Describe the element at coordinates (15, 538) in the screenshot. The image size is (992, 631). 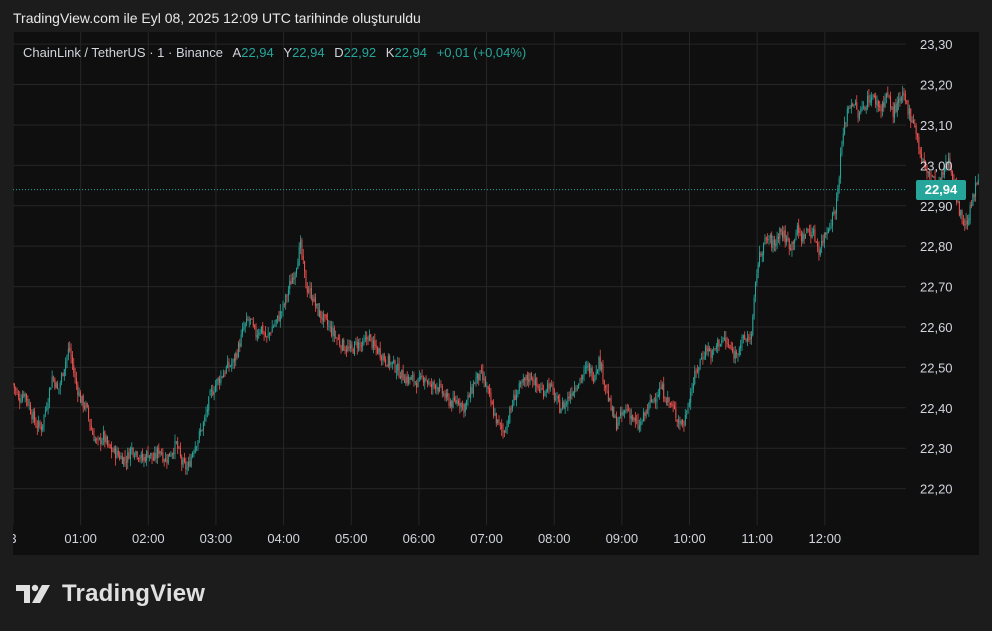
I see `x-tick-label: 3` at that location.